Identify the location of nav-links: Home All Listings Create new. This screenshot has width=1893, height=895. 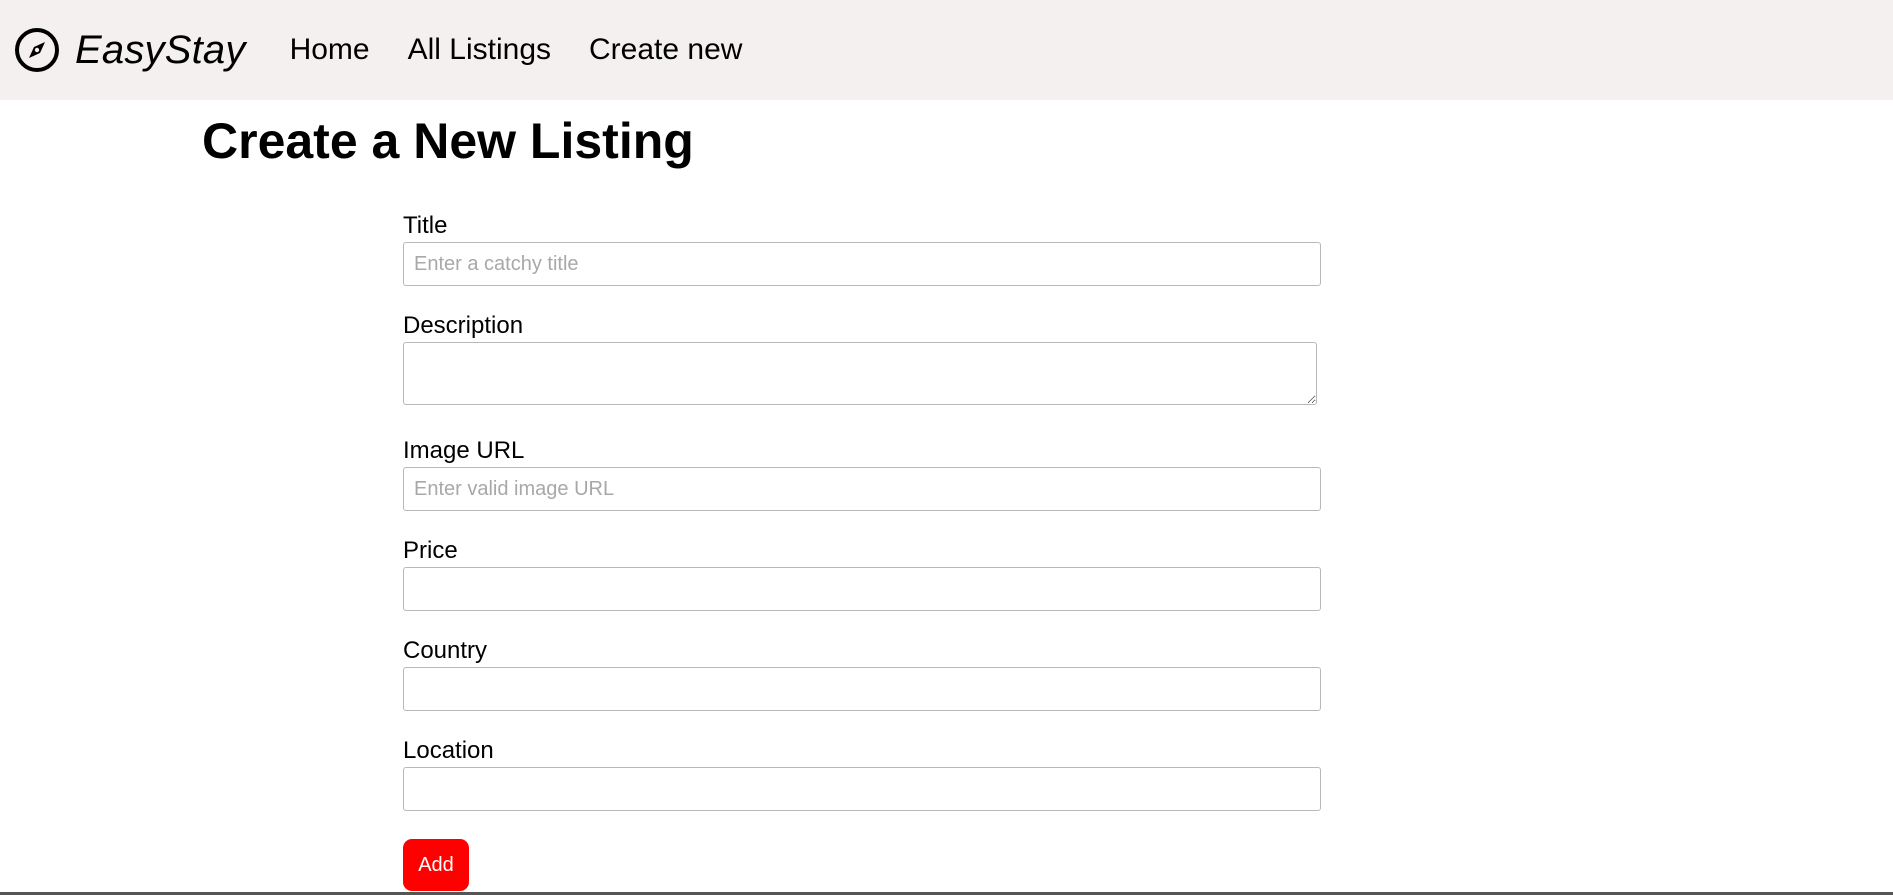
(535, 50).